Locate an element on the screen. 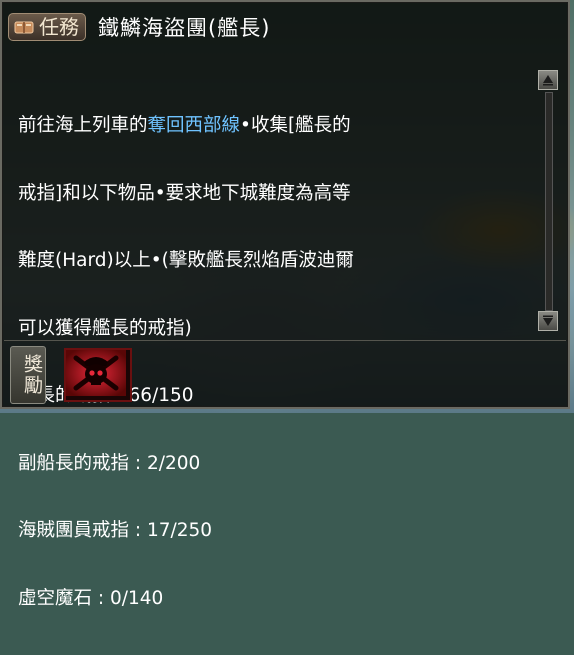 This screenshot has height=655, width=574. arrow-up-icon is located at coordinates (548, 80).